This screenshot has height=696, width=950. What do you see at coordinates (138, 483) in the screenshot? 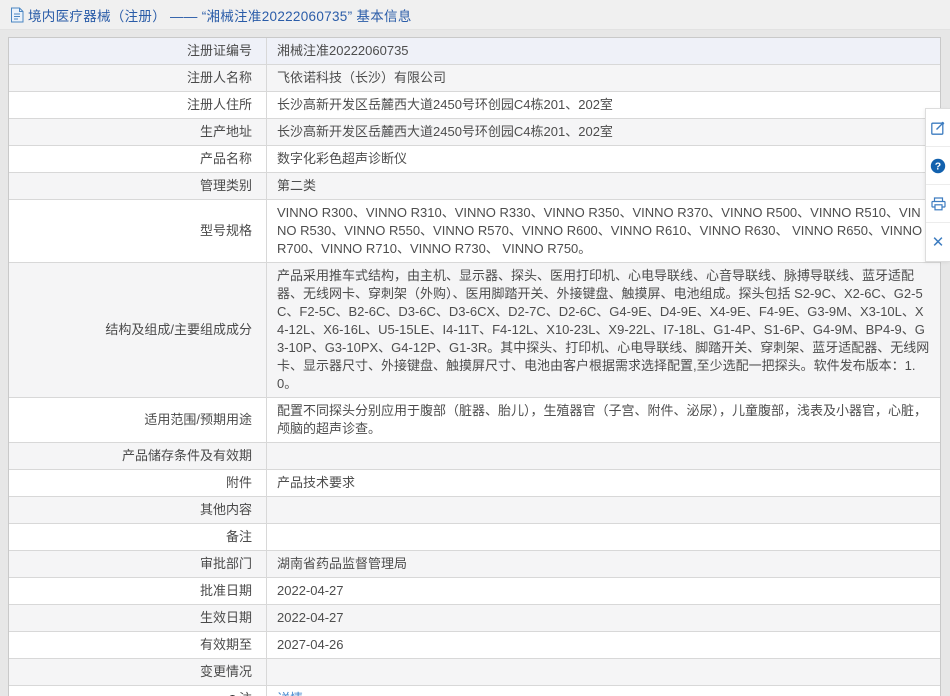
I see `row-label: 附件` at bounding box center [138, 483].